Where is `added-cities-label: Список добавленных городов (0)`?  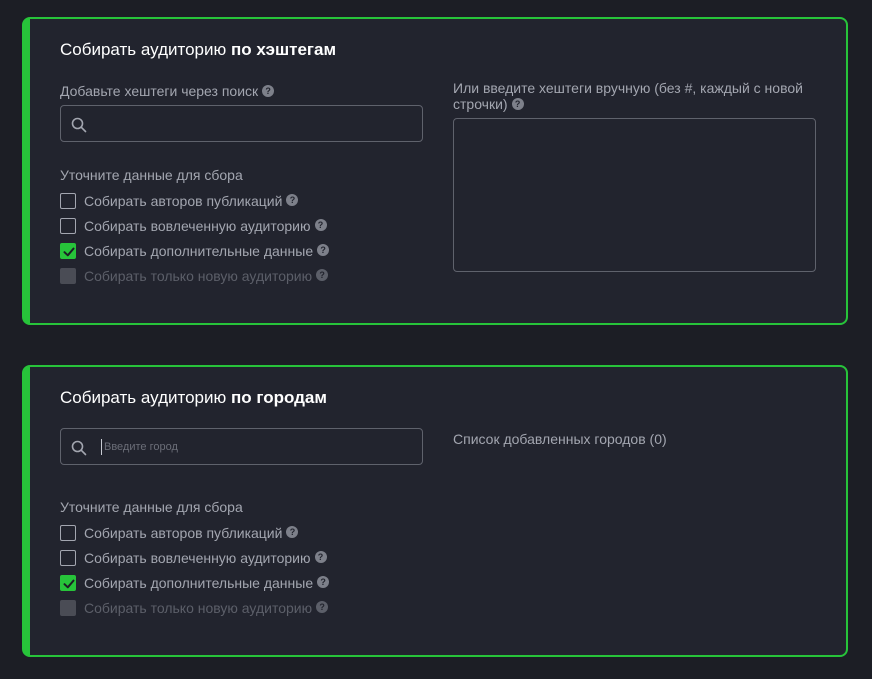 added-cities-label: Список добавленных городов (0) is located at coordinates (560, 439).